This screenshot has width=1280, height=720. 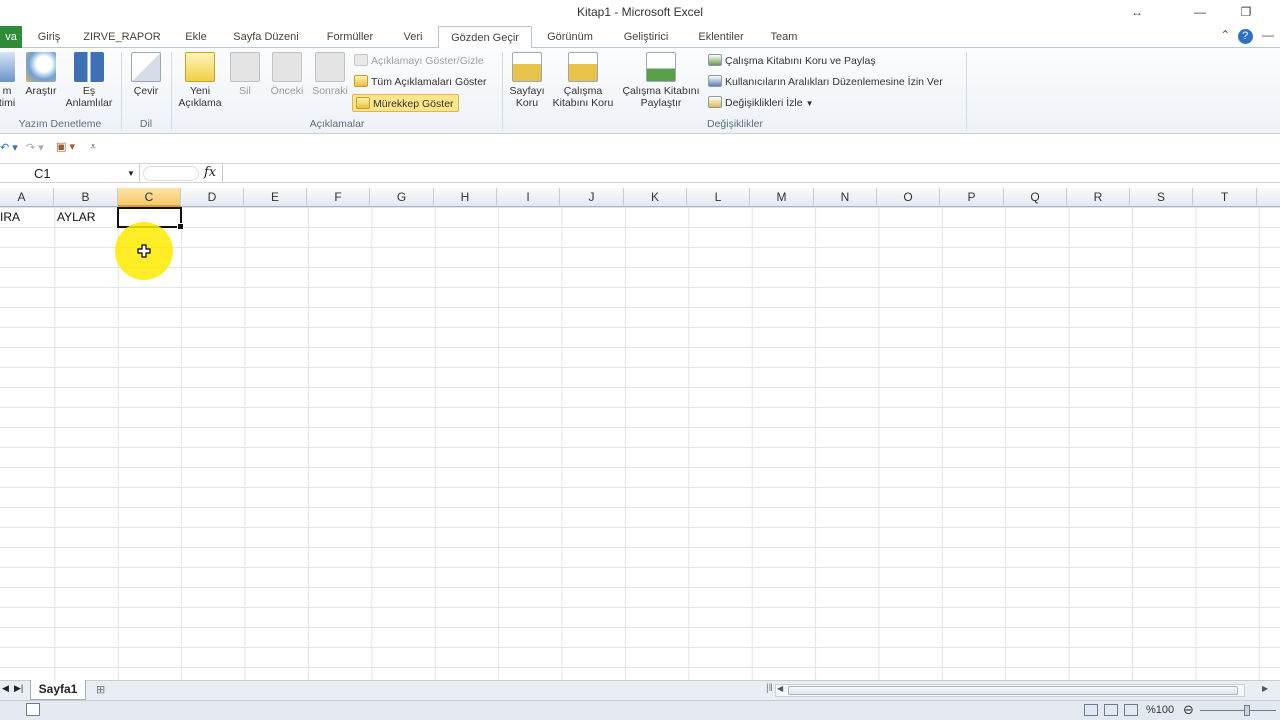 I want to click on zoom-out-icon: ⊖, so click(x=1188, y=710).